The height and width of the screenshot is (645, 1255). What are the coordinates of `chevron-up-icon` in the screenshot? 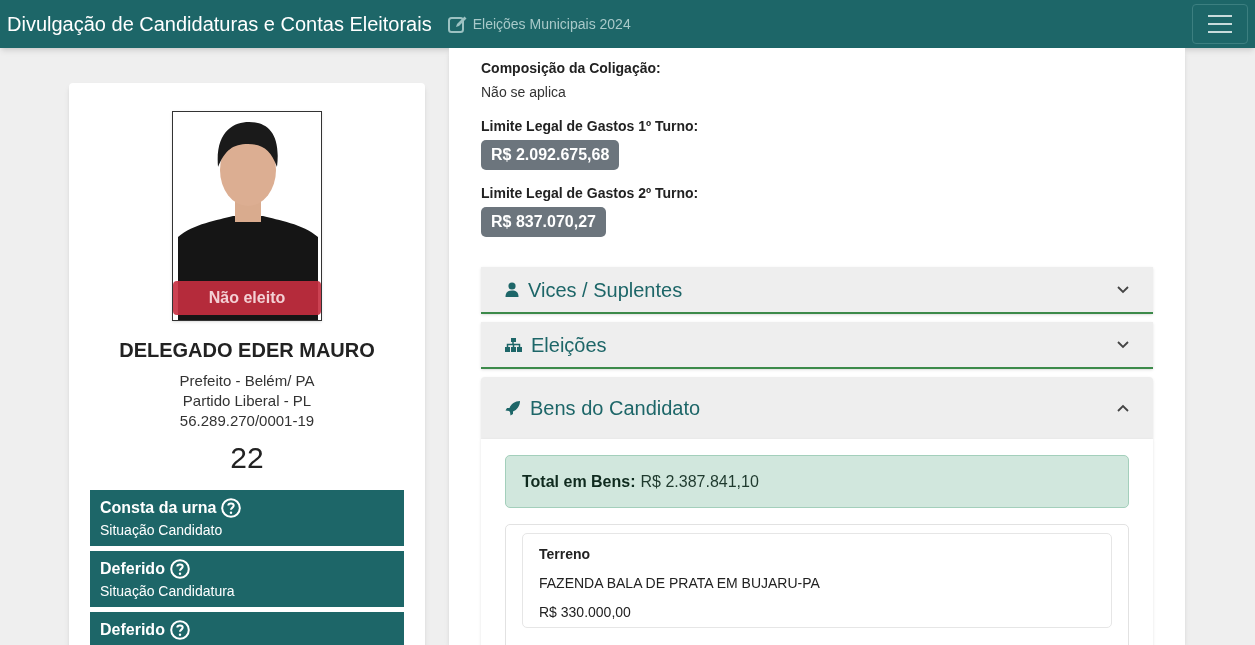 It's located at (1123, 408).